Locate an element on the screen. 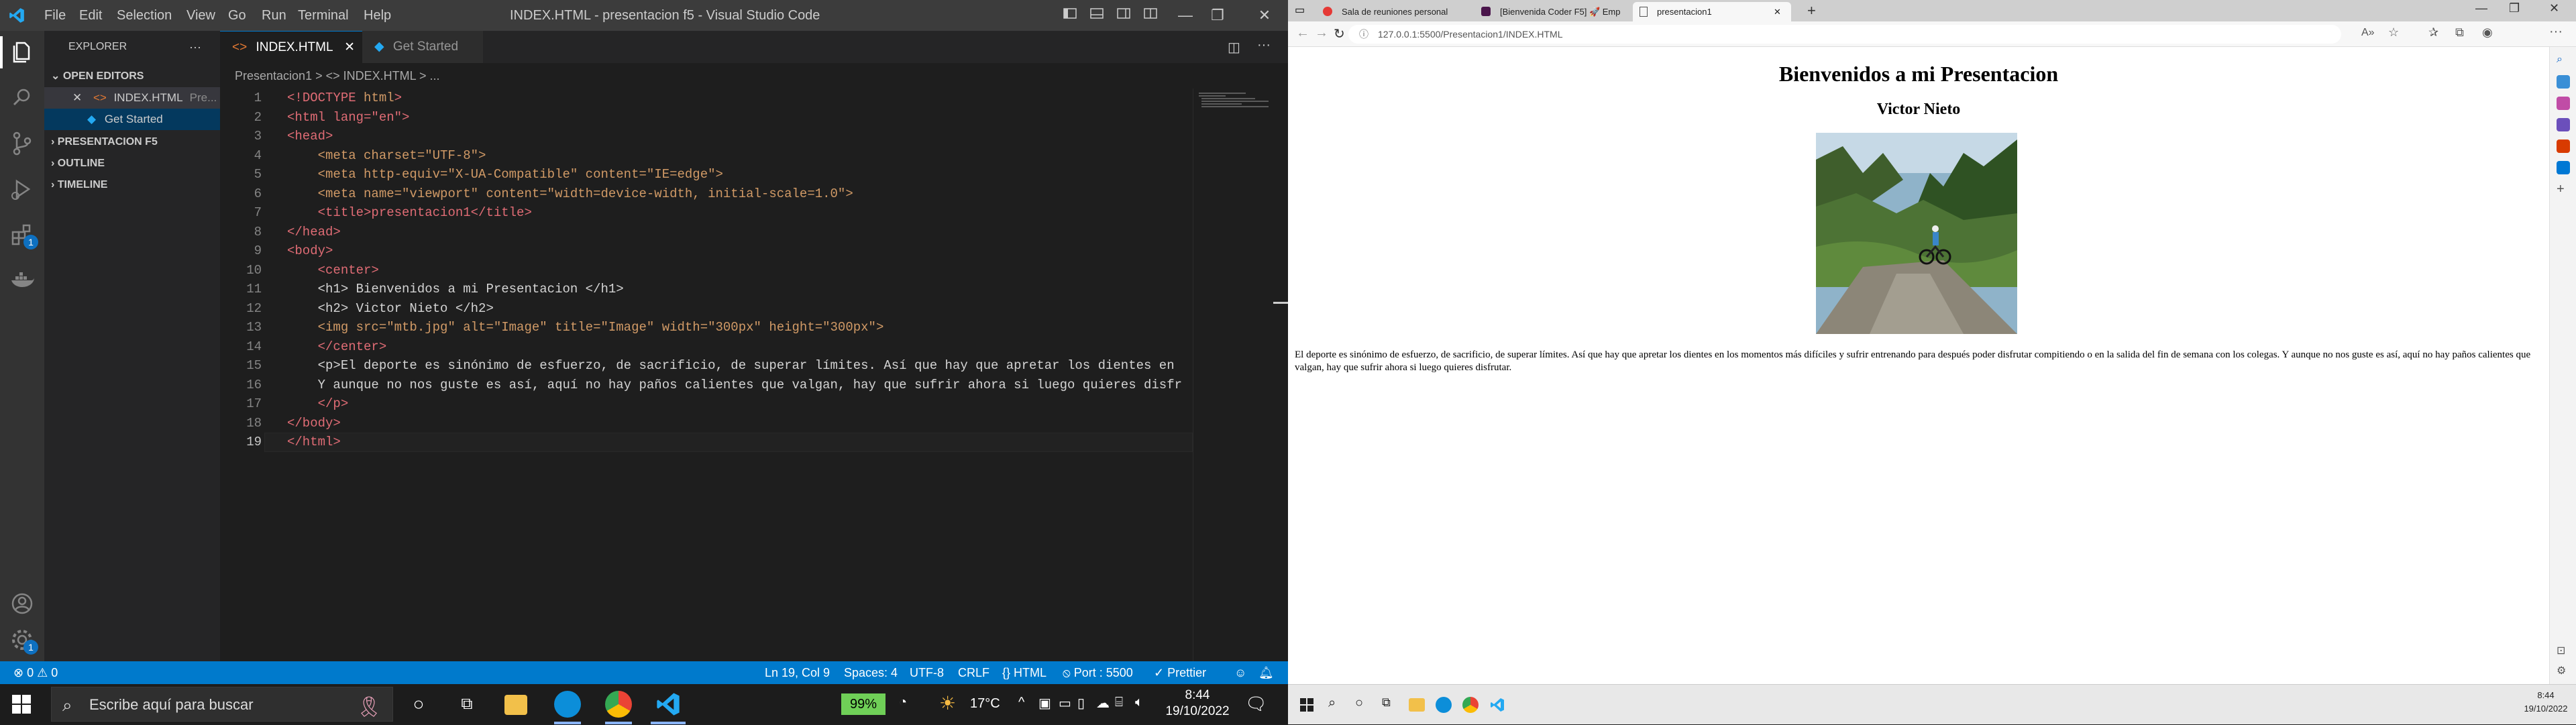 This screenshot has width=2576, height=725. forward-icon: → is located at coordinates (1321, 33).